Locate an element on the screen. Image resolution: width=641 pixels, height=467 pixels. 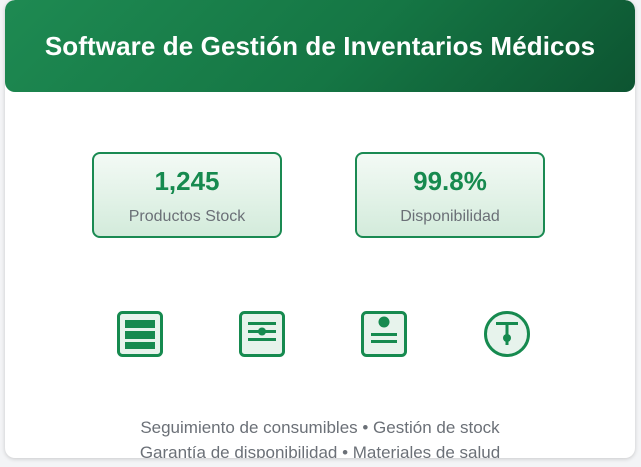
tracking-pin-icon is located at coordinates (507, 334).